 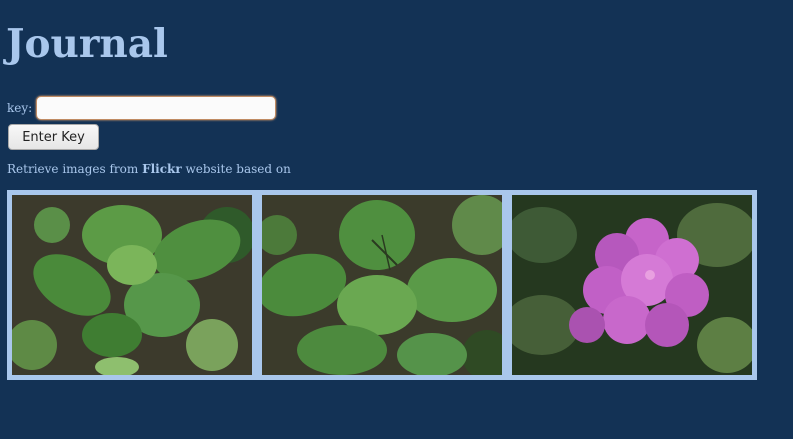 I want to click on page-title: Journal, so click(x=87, y=44).